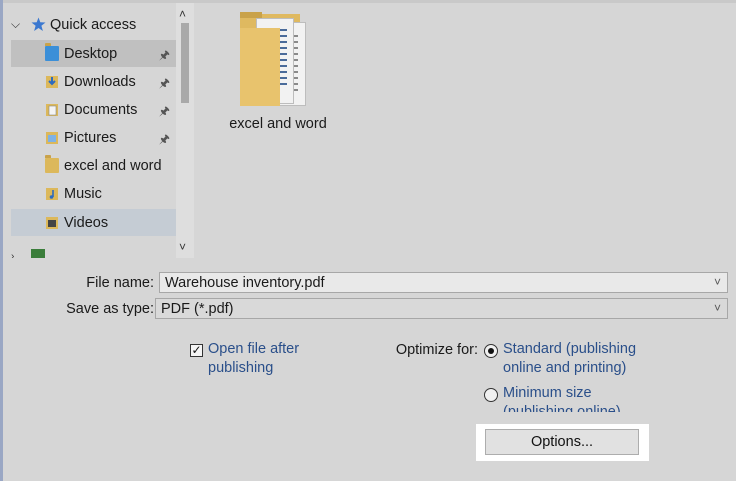  Describe the element at coordinates (185, 130) in the screenshot. I see `nav-scrollbar: ˄ ˅` at that location.